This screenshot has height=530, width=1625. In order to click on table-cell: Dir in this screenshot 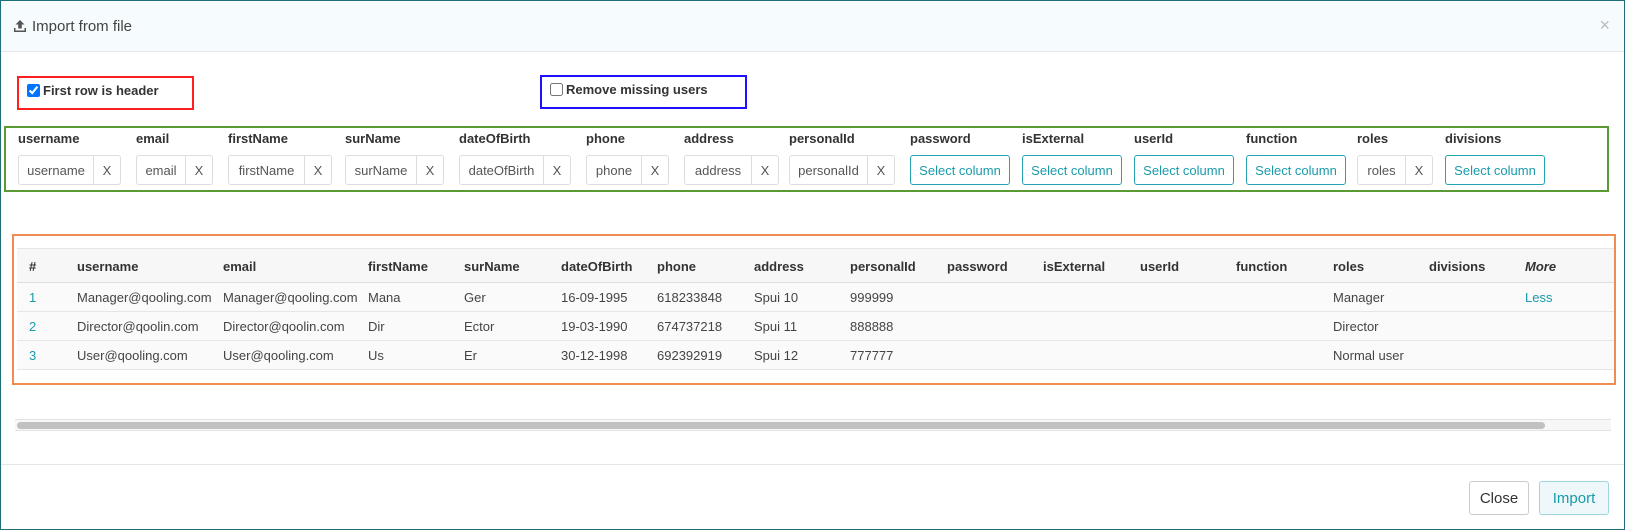, I will do `click(376, 326)`.